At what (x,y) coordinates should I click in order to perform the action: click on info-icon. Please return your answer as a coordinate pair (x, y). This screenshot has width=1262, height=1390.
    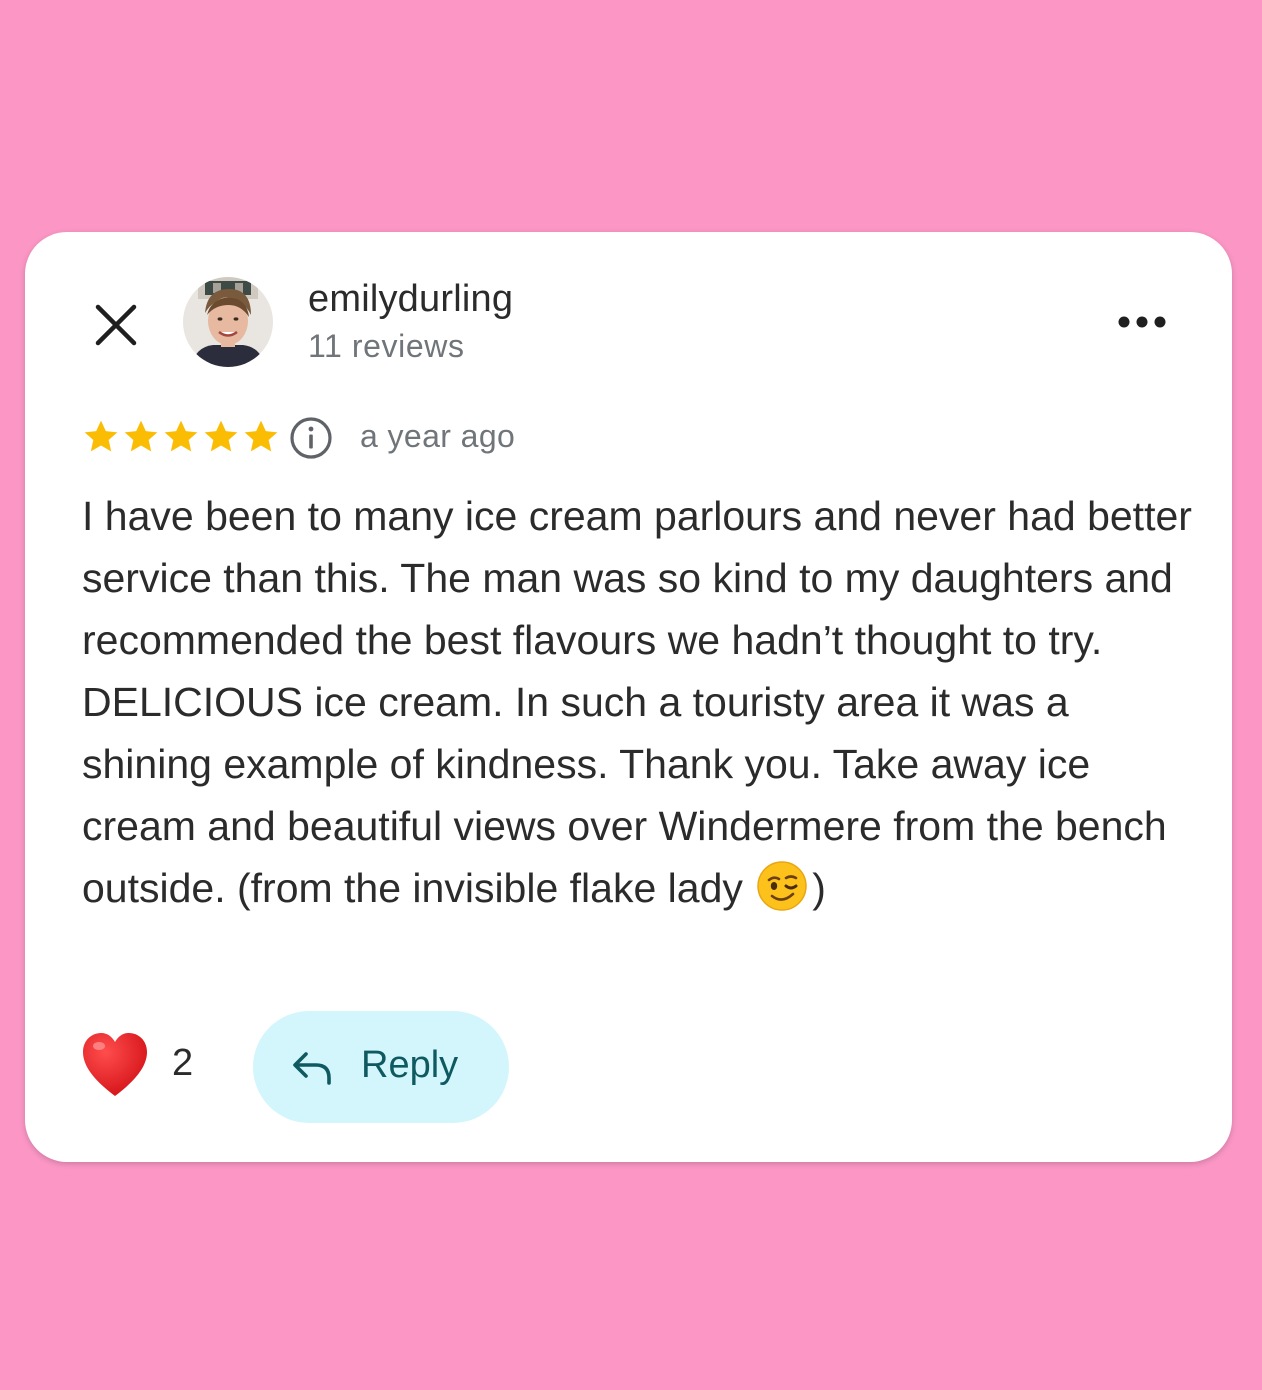
    Looking at the image, I should click on (311, 438).